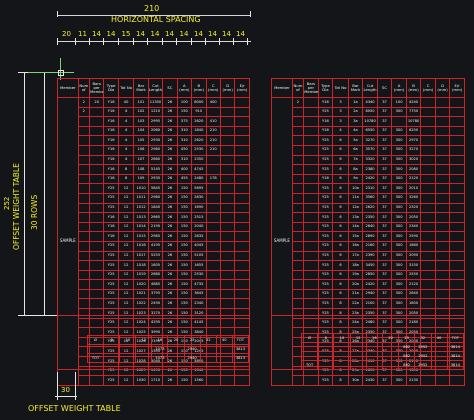 This screenshot has width=474, height=420. I want to click on table-row: Y25 12 1024 4295 26 150 4145, so click(154, 323).